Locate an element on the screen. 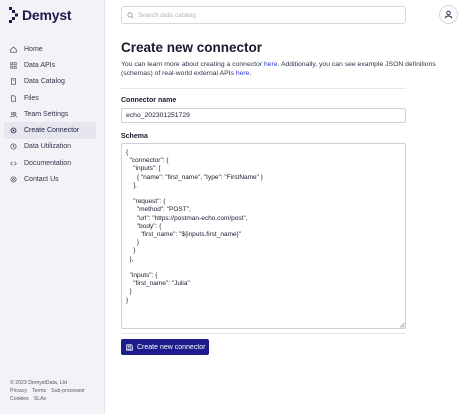 The width and height of the screenshot is (474, 414). top-bar is located at coordinates (289, 16).